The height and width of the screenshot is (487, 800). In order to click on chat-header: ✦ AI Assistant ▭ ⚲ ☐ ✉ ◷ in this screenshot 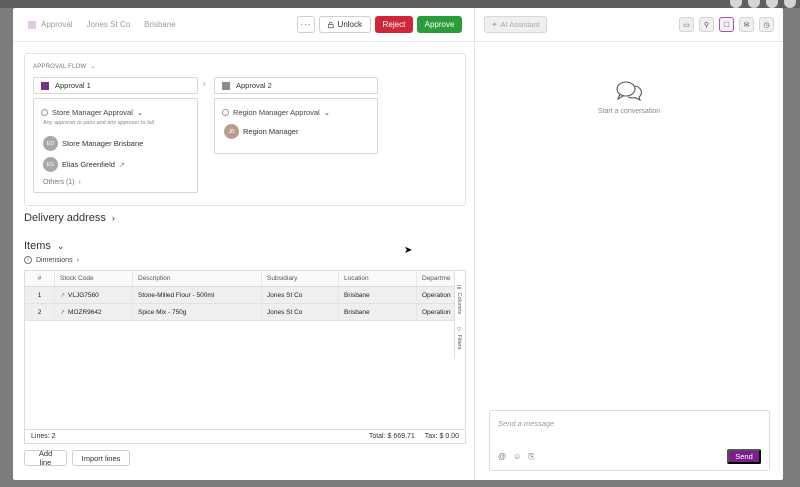, I will do `click(629, 25)`.